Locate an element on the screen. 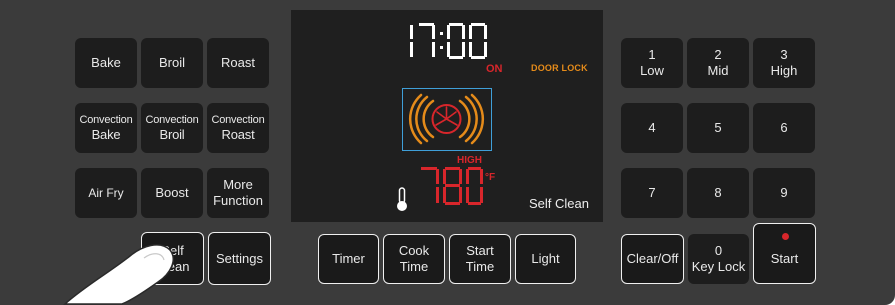 Image resolution: width=895 pixels, height=305 pixels. cook-time-label-2: Time is located at coordinates (414, 266).